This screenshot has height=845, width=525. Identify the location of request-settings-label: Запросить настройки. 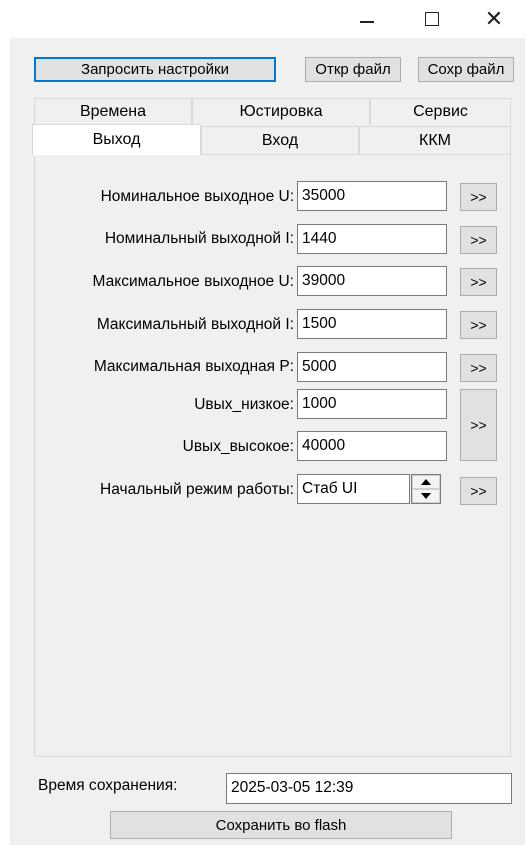
(155, 69).